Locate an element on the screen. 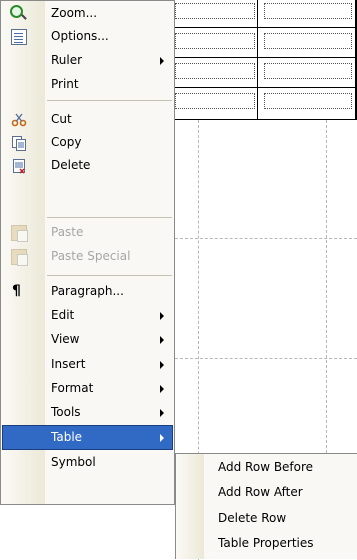  paste-icon is located at coordinates (19, 233).